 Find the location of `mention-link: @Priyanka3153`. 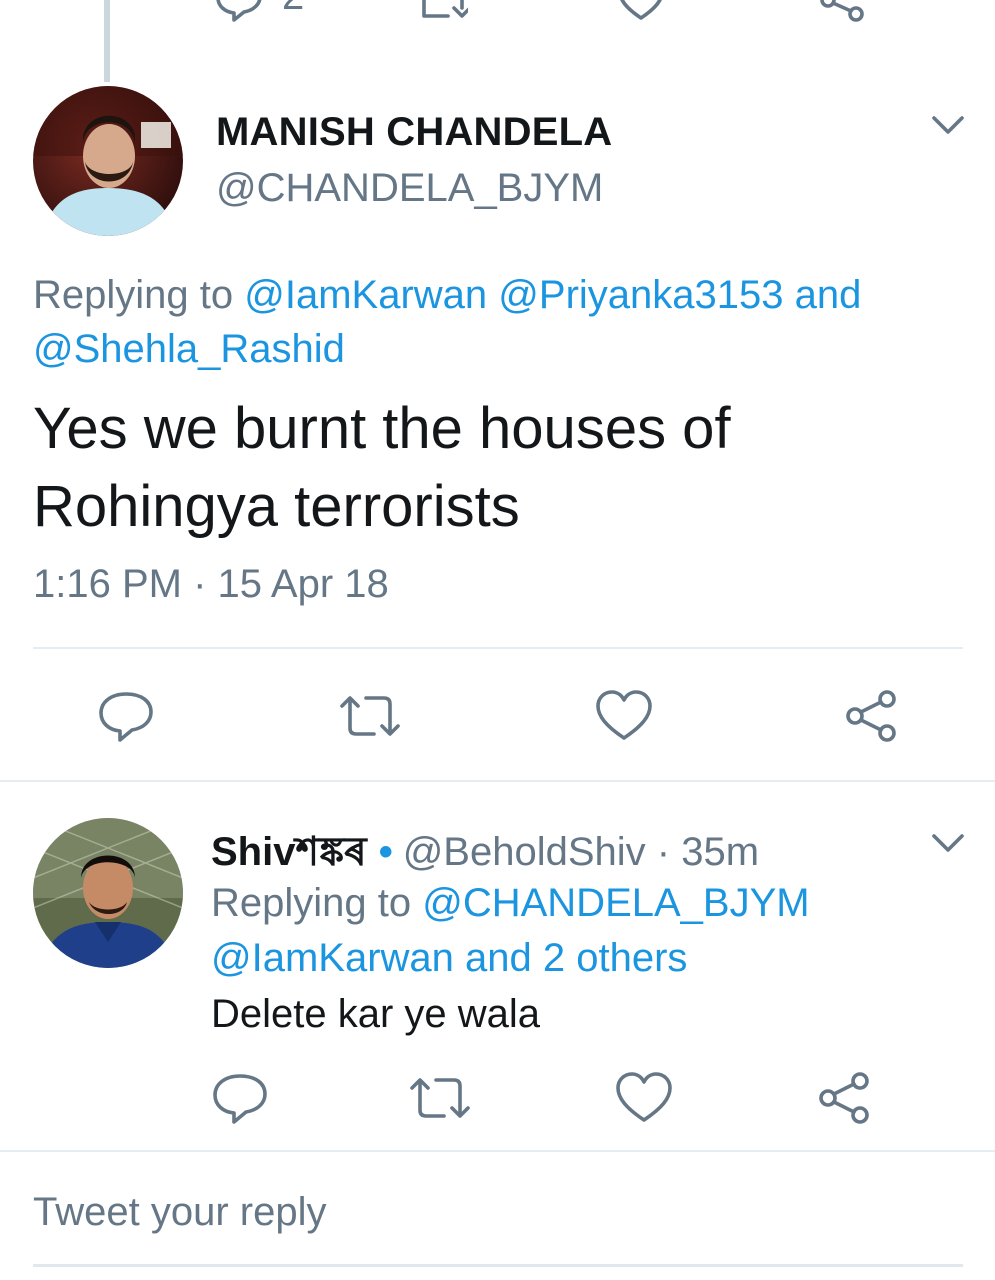

mention-link: @Priyanka3153 is located at coordinates (640, 295).